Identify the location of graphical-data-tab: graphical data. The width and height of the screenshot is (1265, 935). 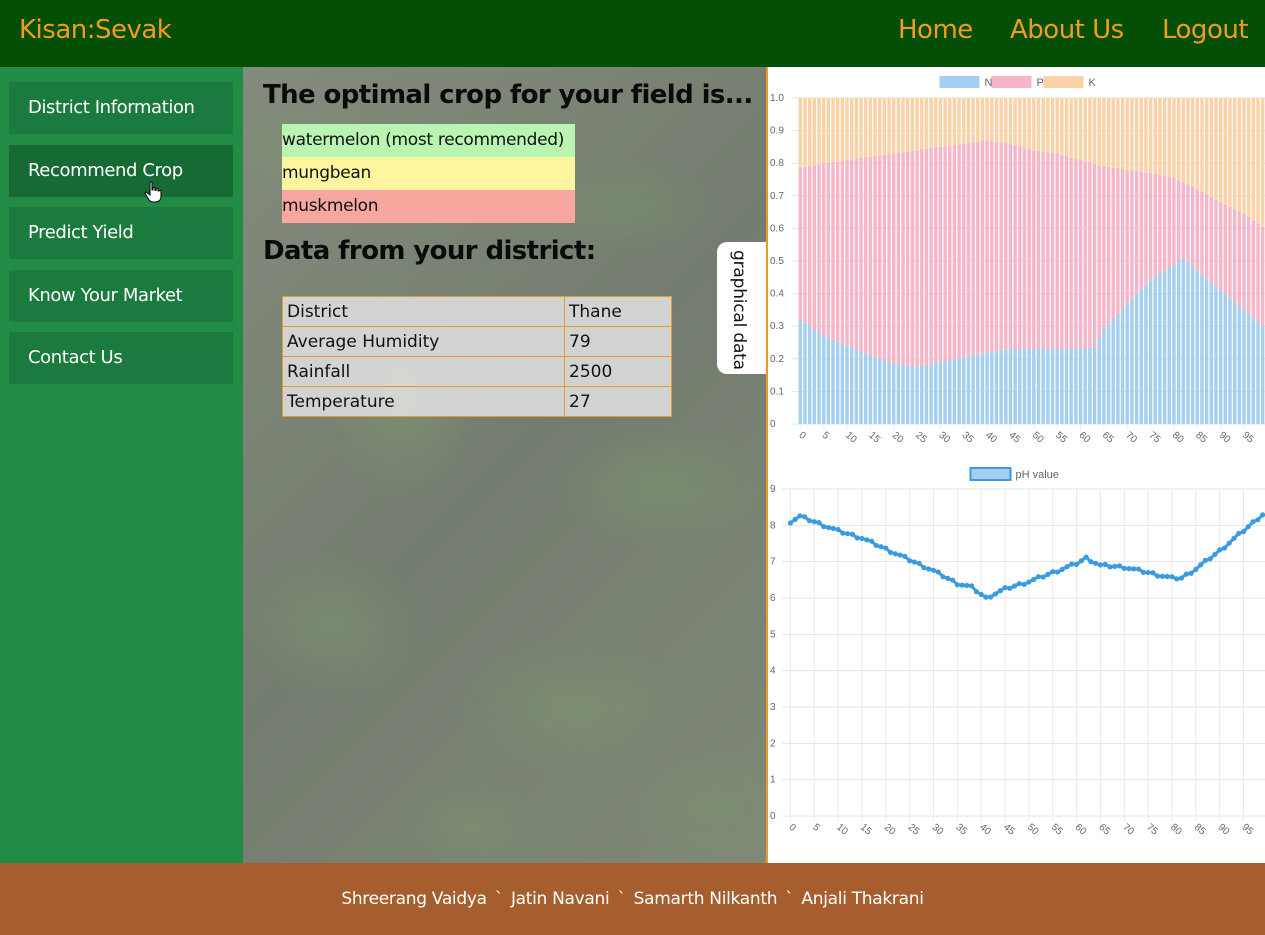
(741, 308).